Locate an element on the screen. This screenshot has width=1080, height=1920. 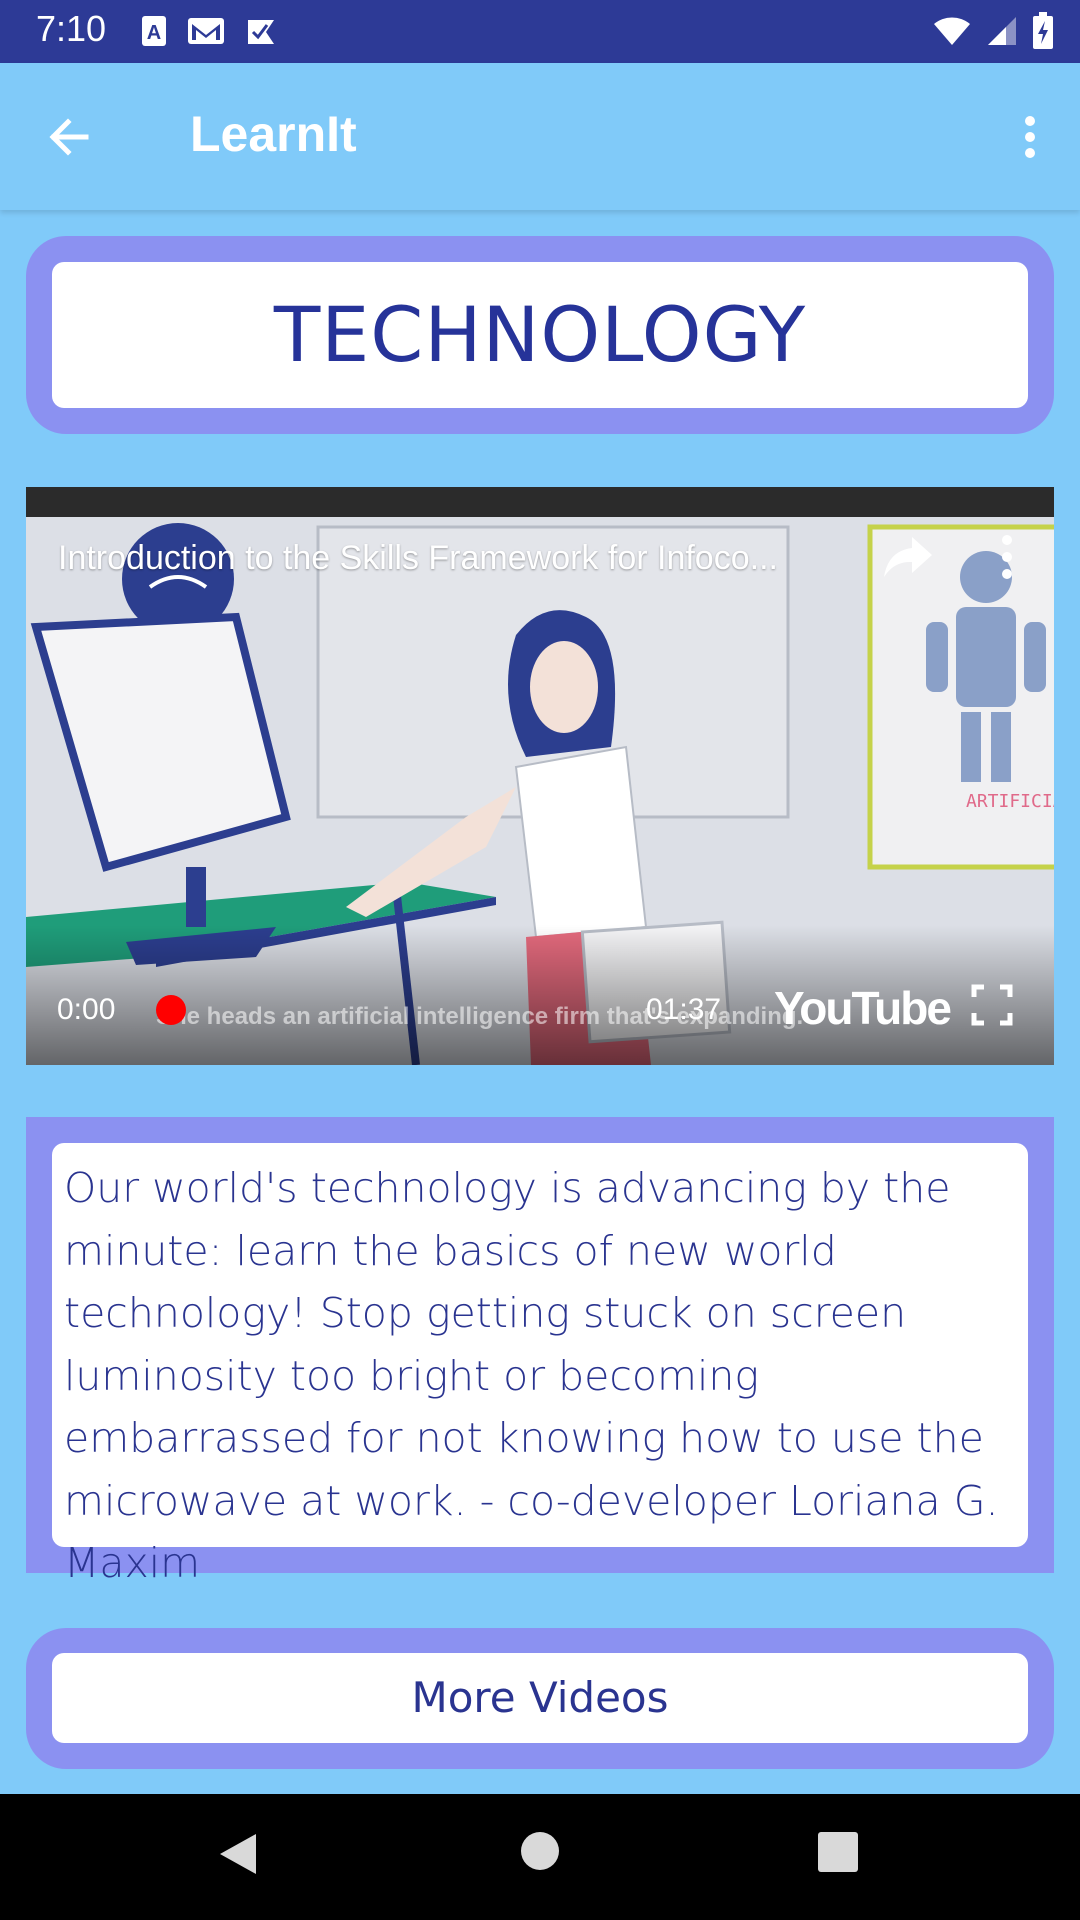
svg-text: A is located at coordinates (154, 33).